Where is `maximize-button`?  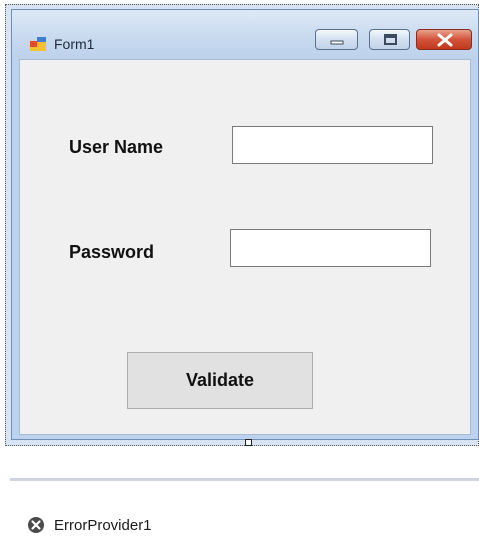 maximize-button is located at coordinates (389, 39).